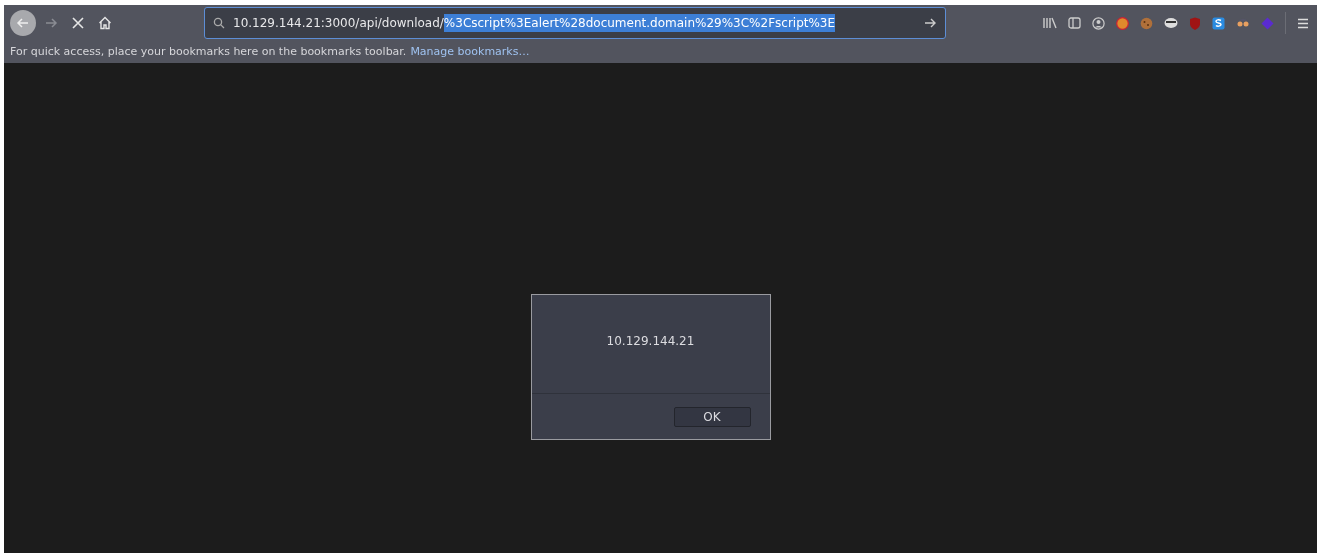 This screenshot has width=1321, height=553. I want to click on home-icon, so click(105, 23).